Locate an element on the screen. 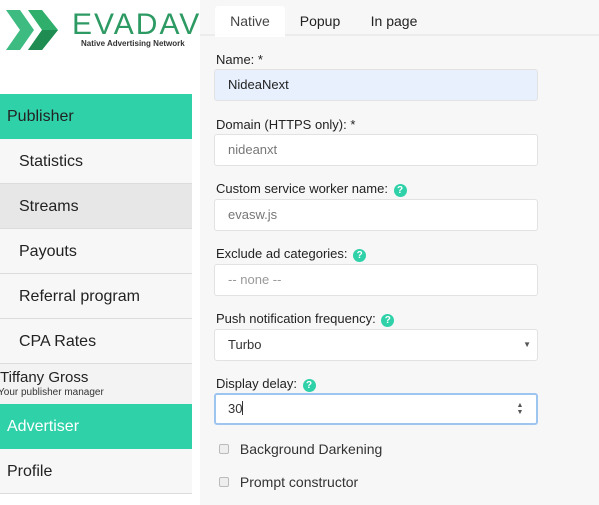 This screenshot has width=599, height=505. service-worker-label: Custom service worker name: ? is located at coordinates (311, 189).